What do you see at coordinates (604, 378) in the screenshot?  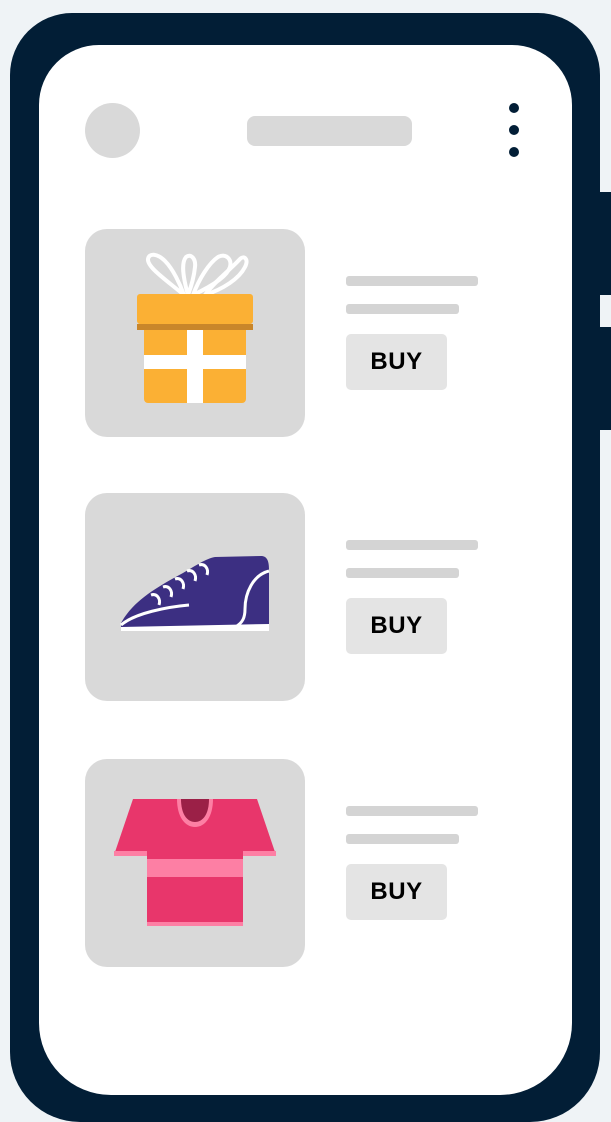 I see `side-button-lower` at bounding box center [604, 378].